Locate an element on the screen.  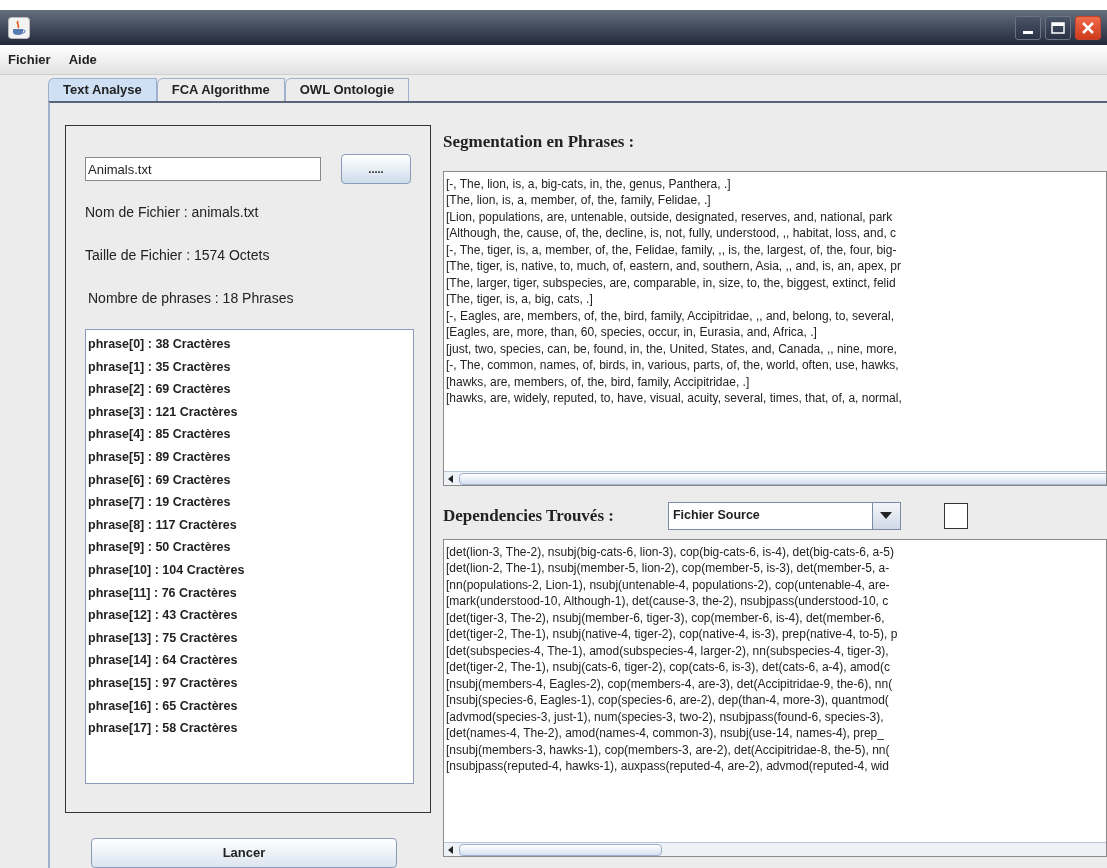
phrase-list-item: phrase[9] : 50 Cractères is located at coordinates (159, 547).